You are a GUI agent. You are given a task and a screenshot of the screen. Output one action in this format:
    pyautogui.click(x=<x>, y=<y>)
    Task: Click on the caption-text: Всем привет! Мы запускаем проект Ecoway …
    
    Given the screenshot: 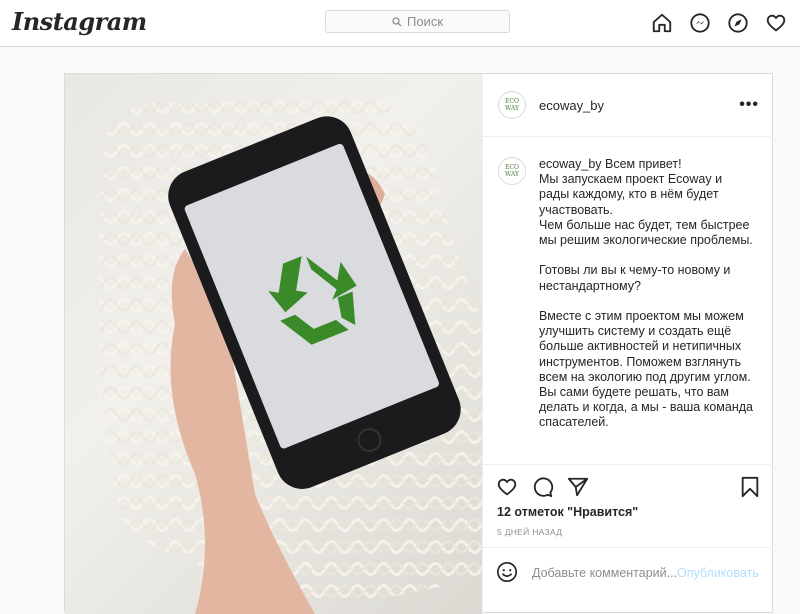 What is the action you would take?
    pyautogui.click(x=646, y=293)
    